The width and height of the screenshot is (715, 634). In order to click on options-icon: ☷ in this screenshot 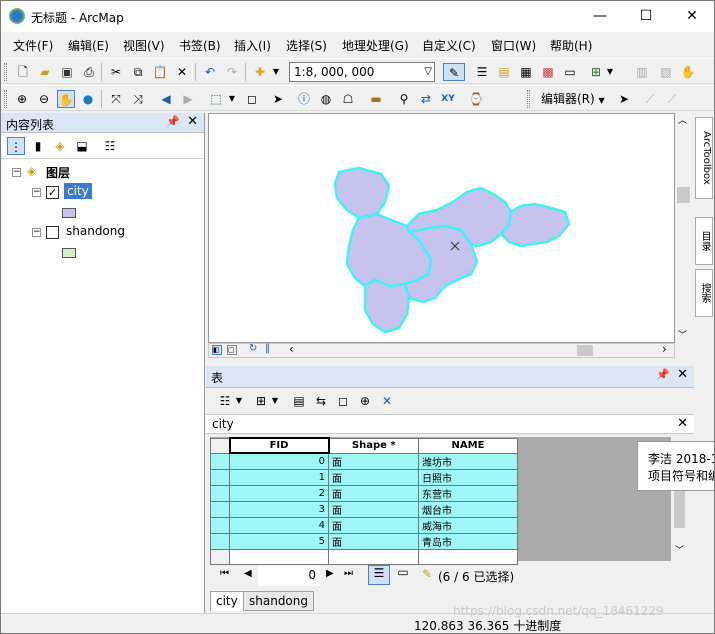, I will do `click(110, 146)`.